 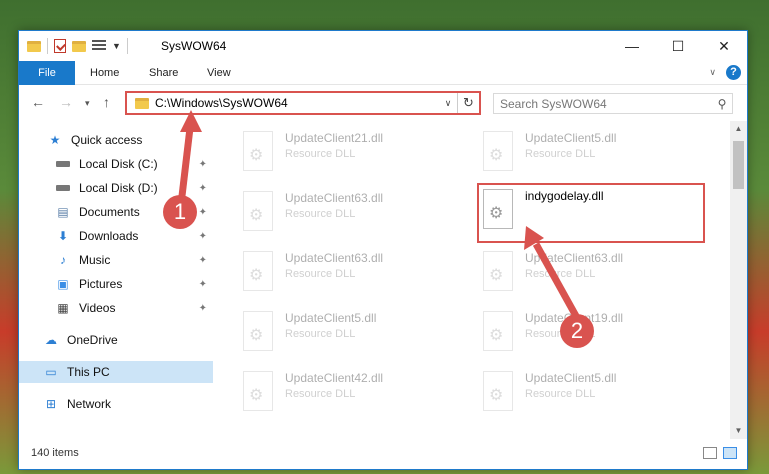 What do you see at coordinates (577, 331) in the screenshot?
I see `step-2-marker: 2` at bounding box center [577, 331].